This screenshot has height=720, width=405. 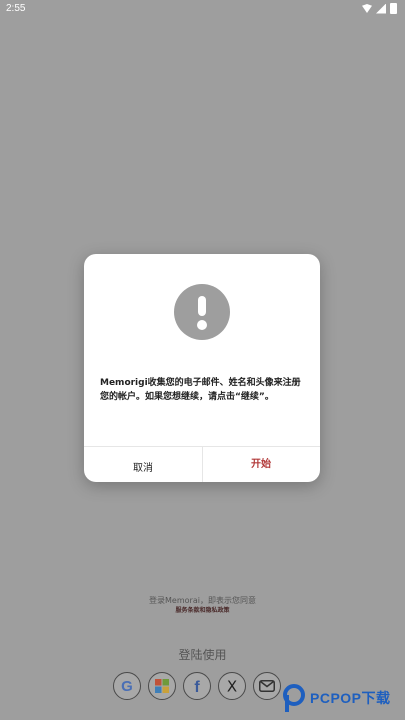 I want to click on facebook-icon: f, so click(x=197, y=687).